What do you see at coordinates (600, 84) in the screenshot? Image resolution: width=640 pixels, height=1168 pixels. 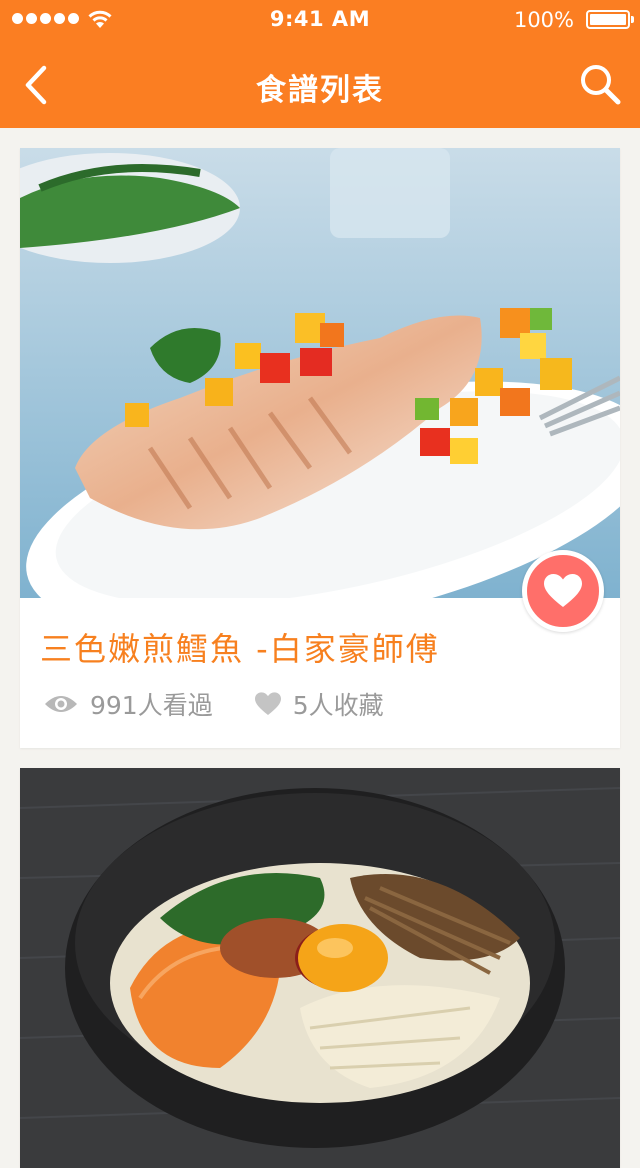 I see `search-icon` at bounding box center [600, 84].